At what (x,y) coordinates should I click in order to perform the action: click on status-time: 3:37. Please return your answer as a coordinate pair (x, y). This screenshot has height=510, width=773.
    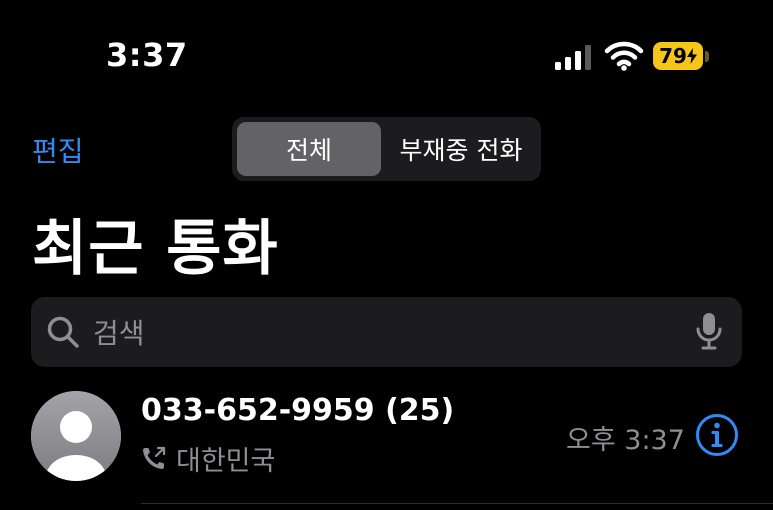
    Looking at the image, I should click on (147, 55).